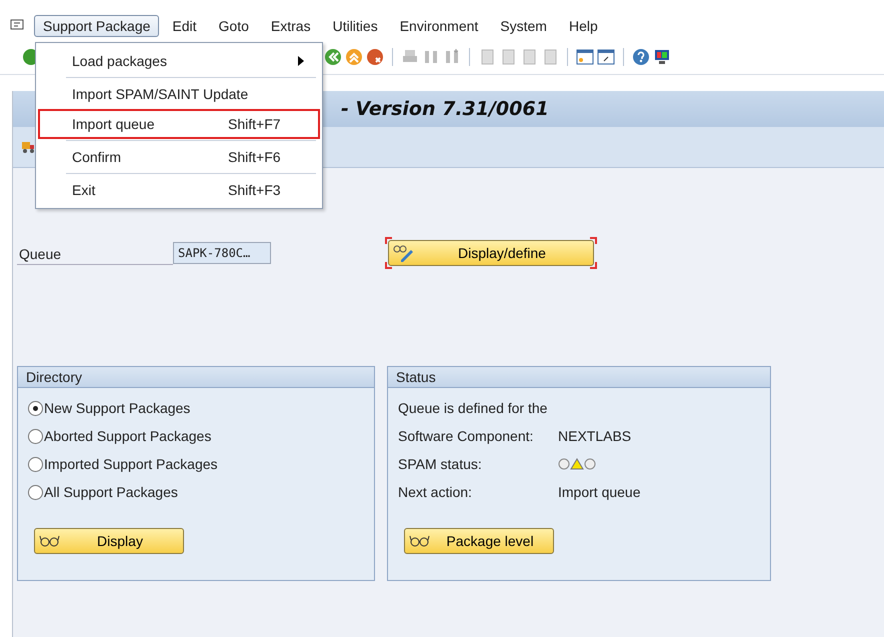  Describe the element at coordinates (234, 26) in the screenshot. I see `menu-item: Goto` at that location.